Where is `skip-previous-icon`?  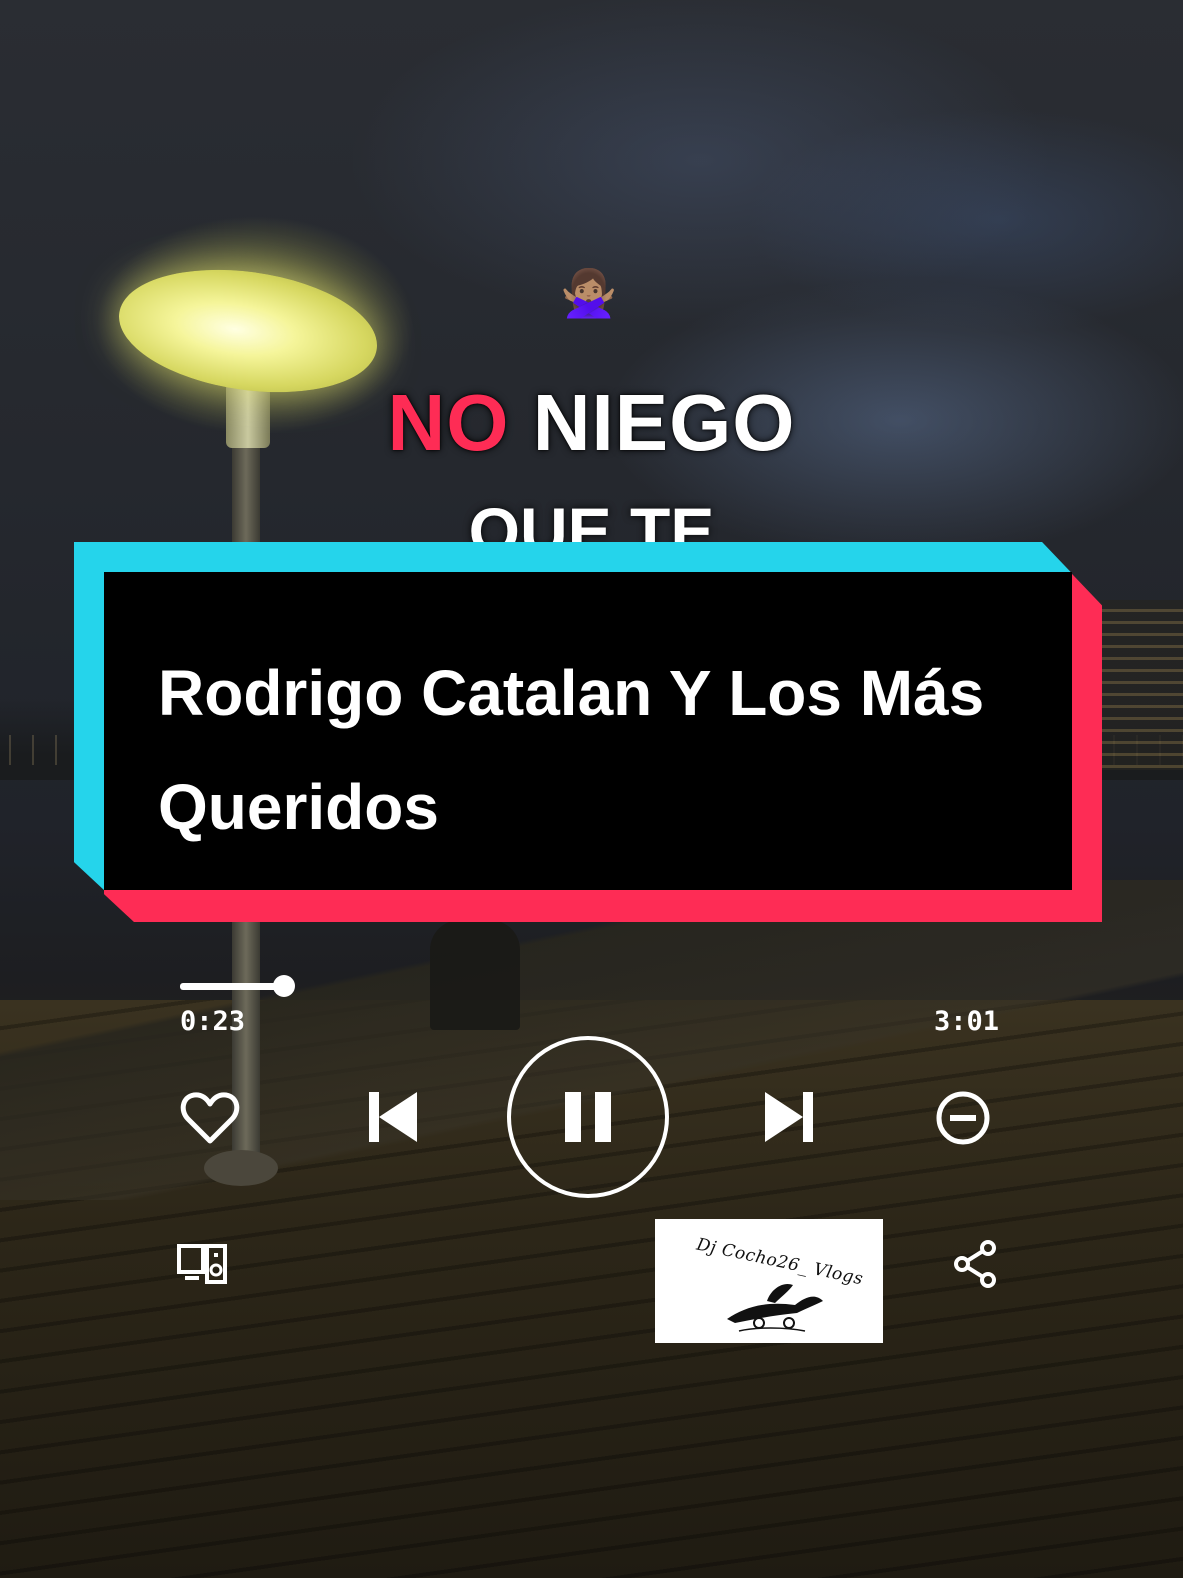 skip-previous-icon is located at coordinates (393, 1117).